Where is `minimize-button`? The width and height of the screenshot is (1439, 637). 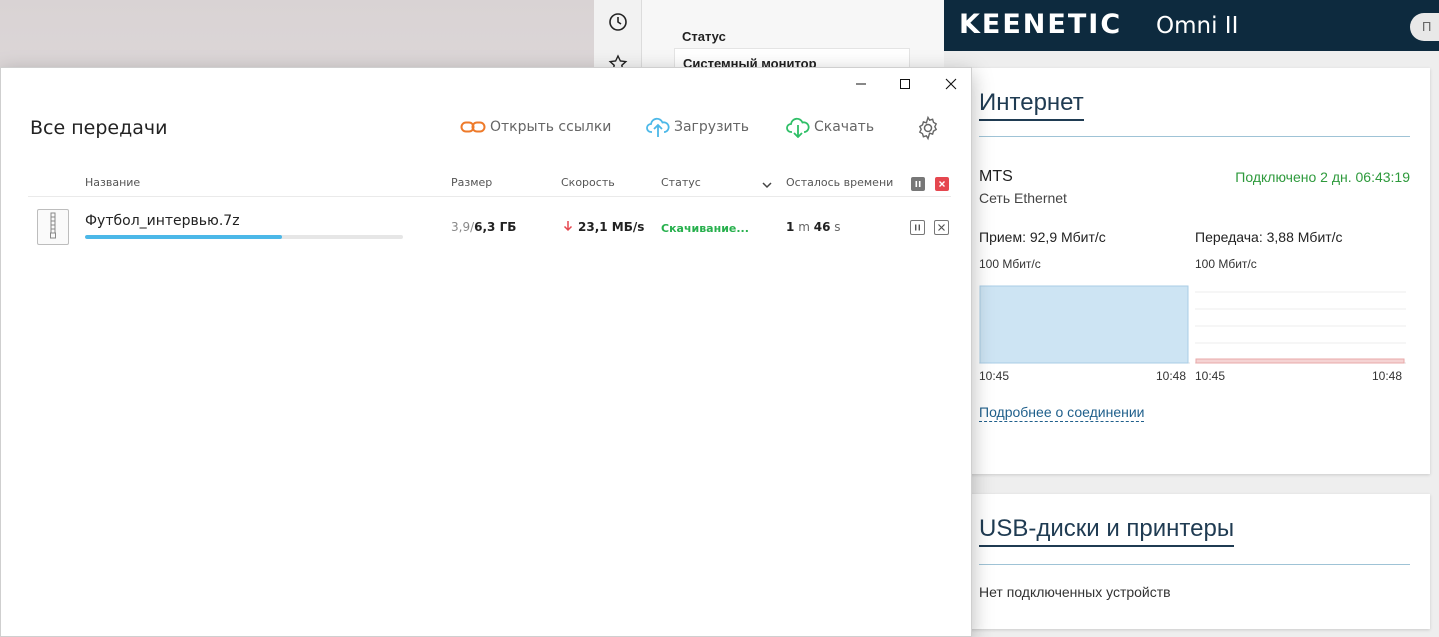 minimize-button is located at coordinates (861, 84).